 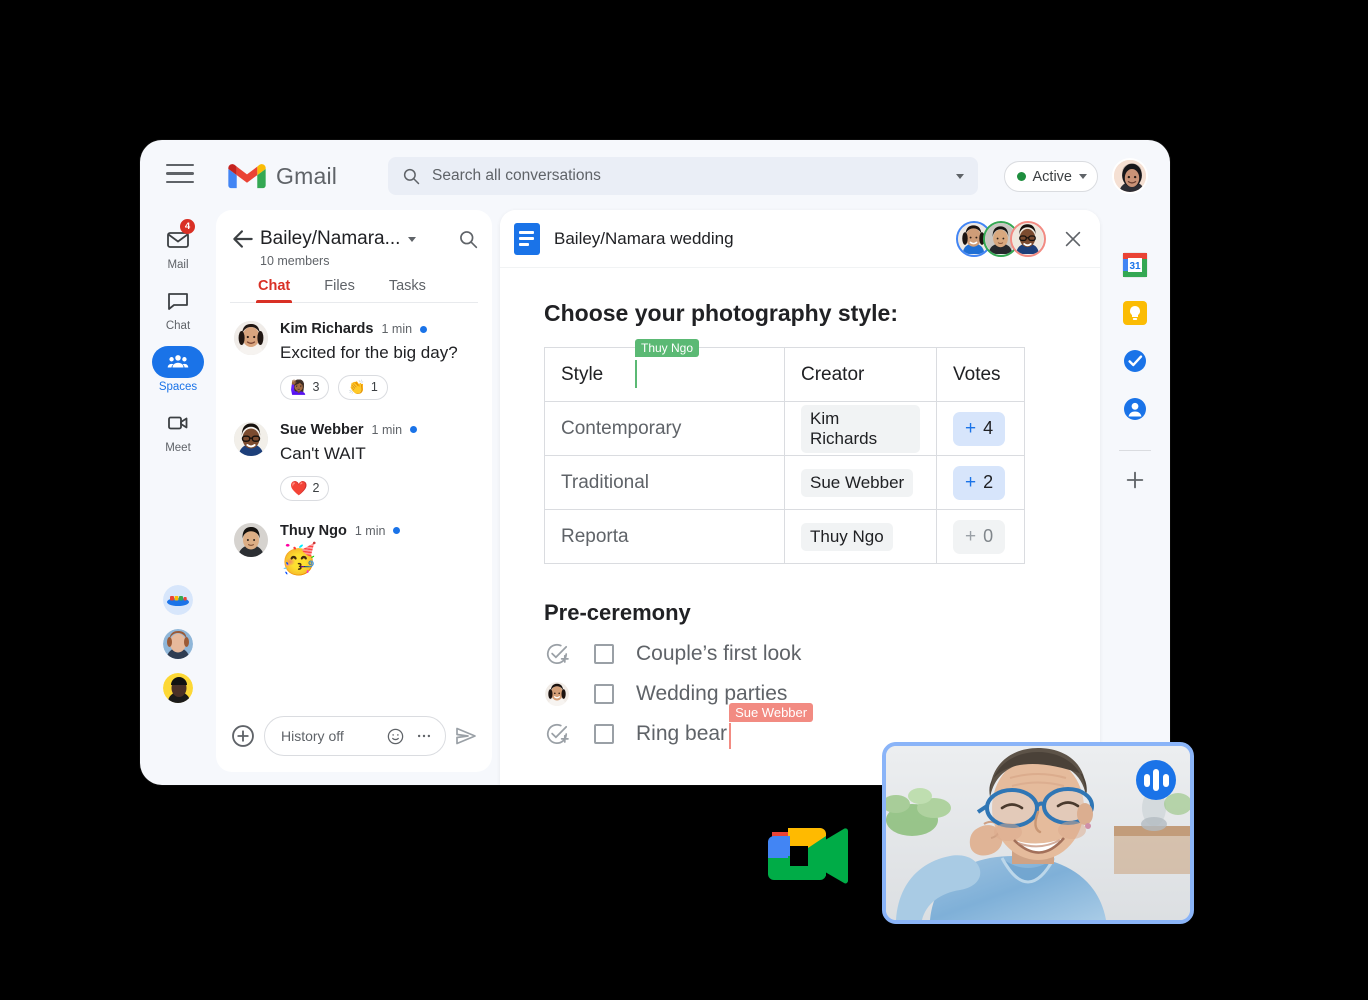 I want to click on contacts-icon-glyph, so click(x=1135, y=409).